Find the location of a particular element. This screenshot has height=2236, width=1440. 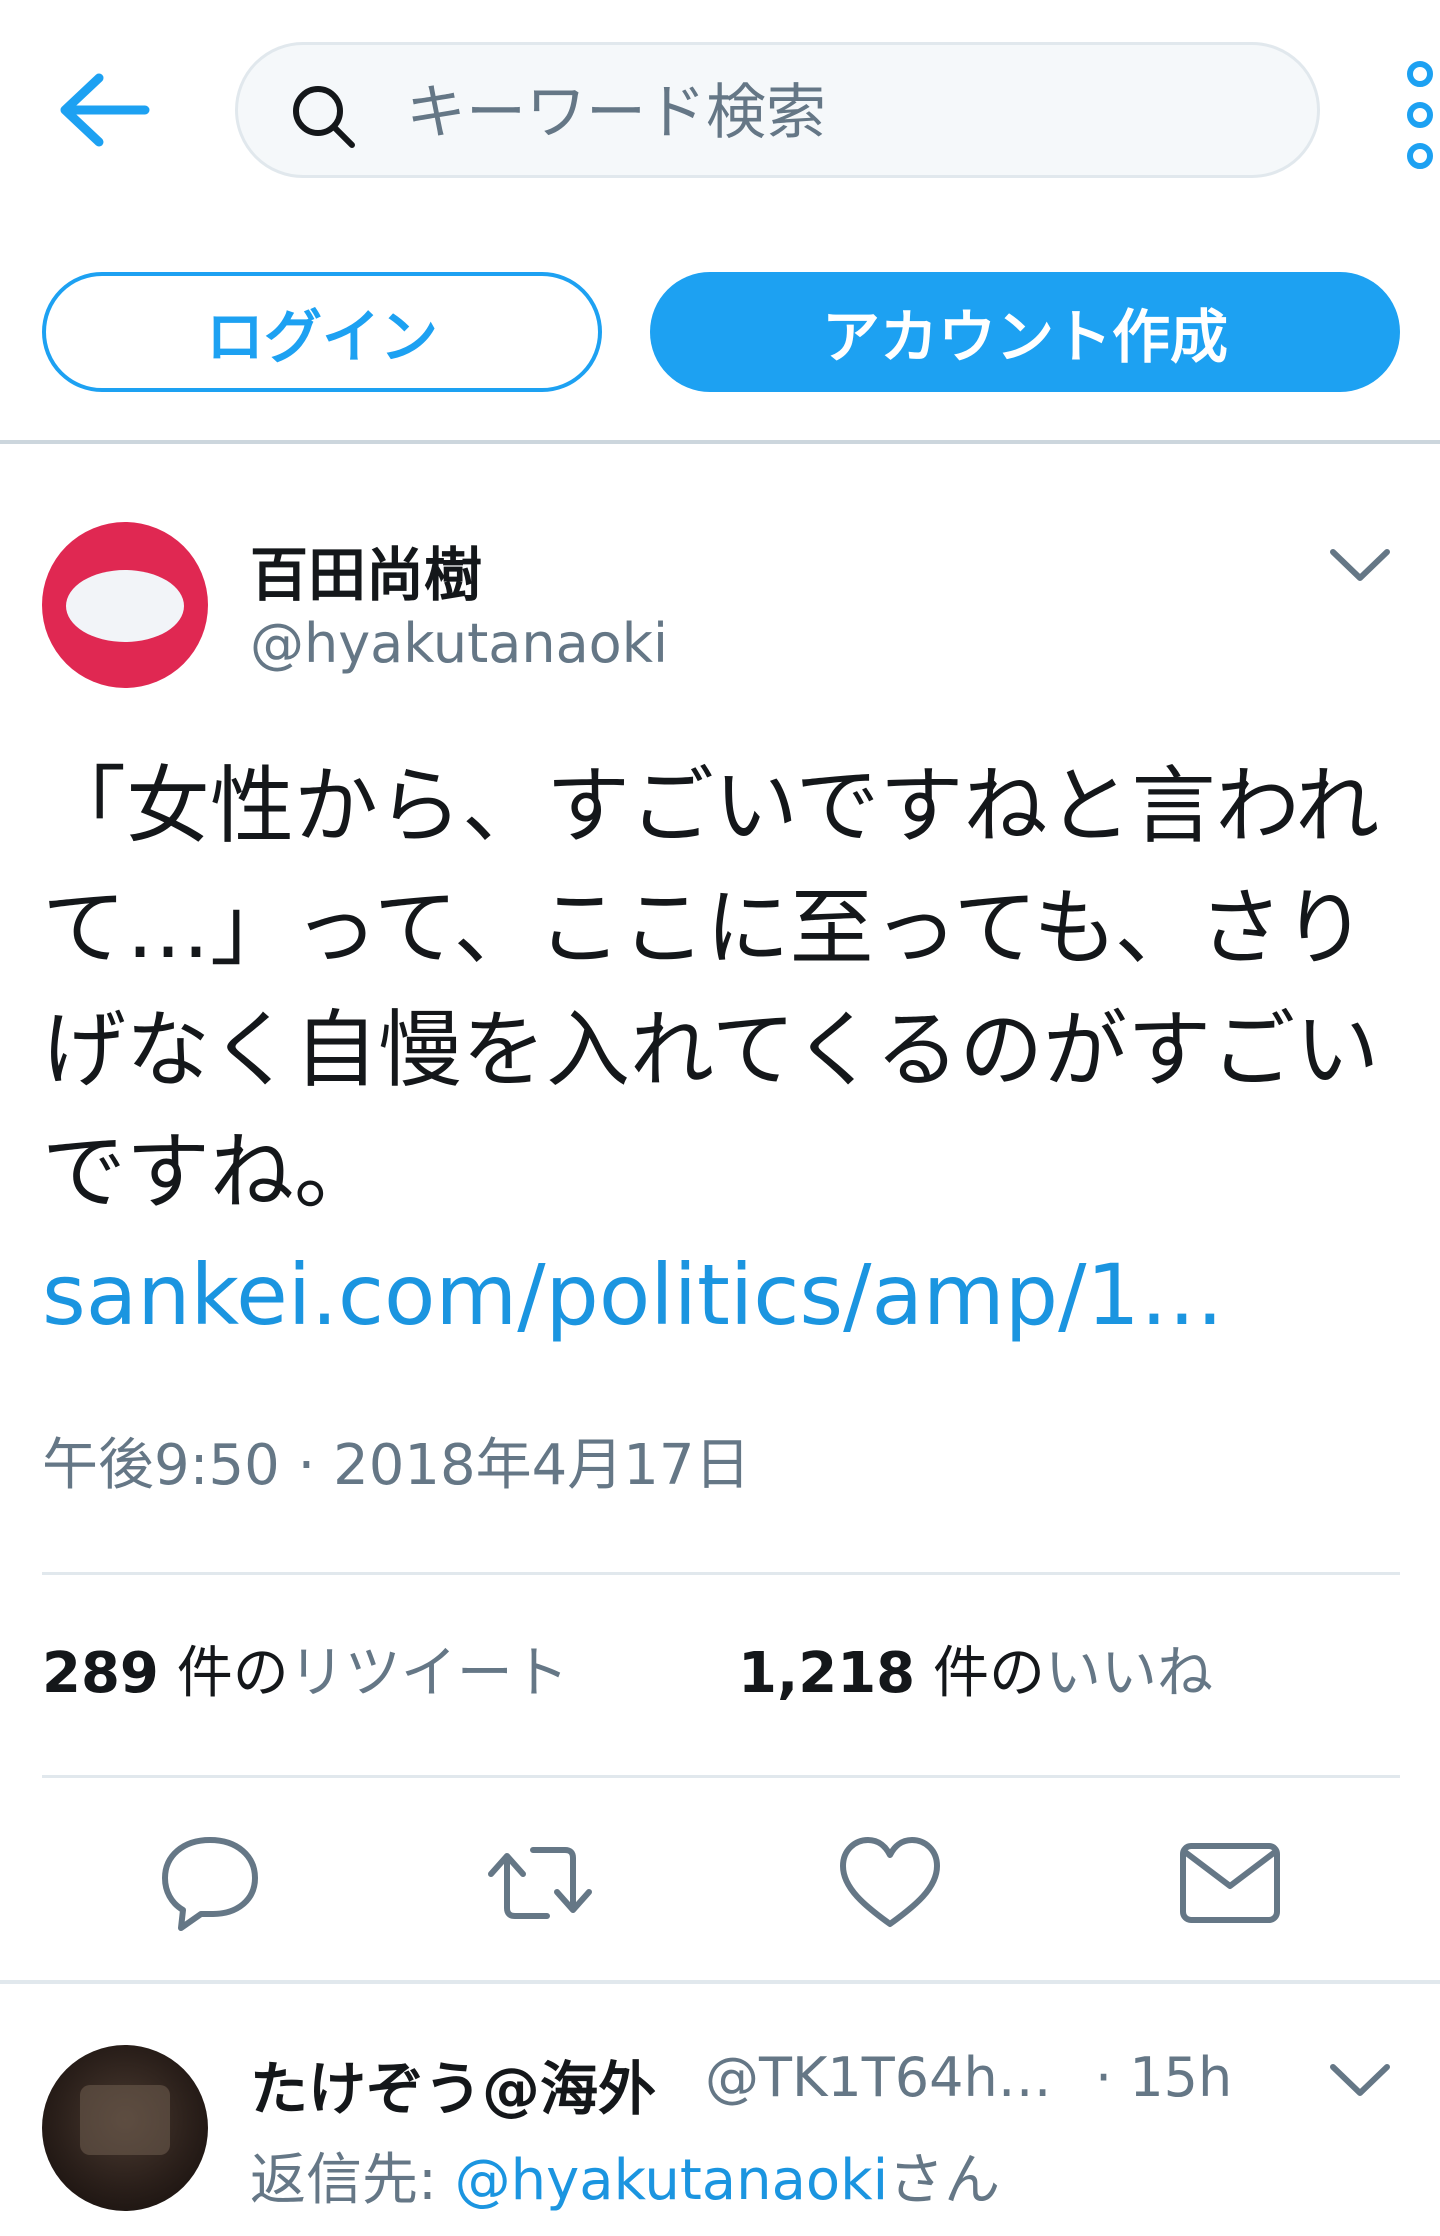

retweet-count: 289 件のリツイート is located at coordinates (305, 1668).